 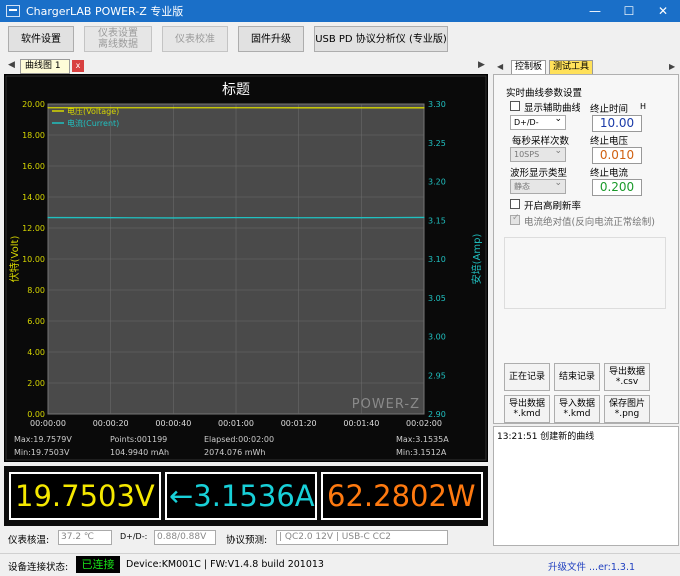 What do you see at coordinates (571, 67) in the screenshot?
I see `tab-test-tools: 测试工具` at bounding box center [571, 67].